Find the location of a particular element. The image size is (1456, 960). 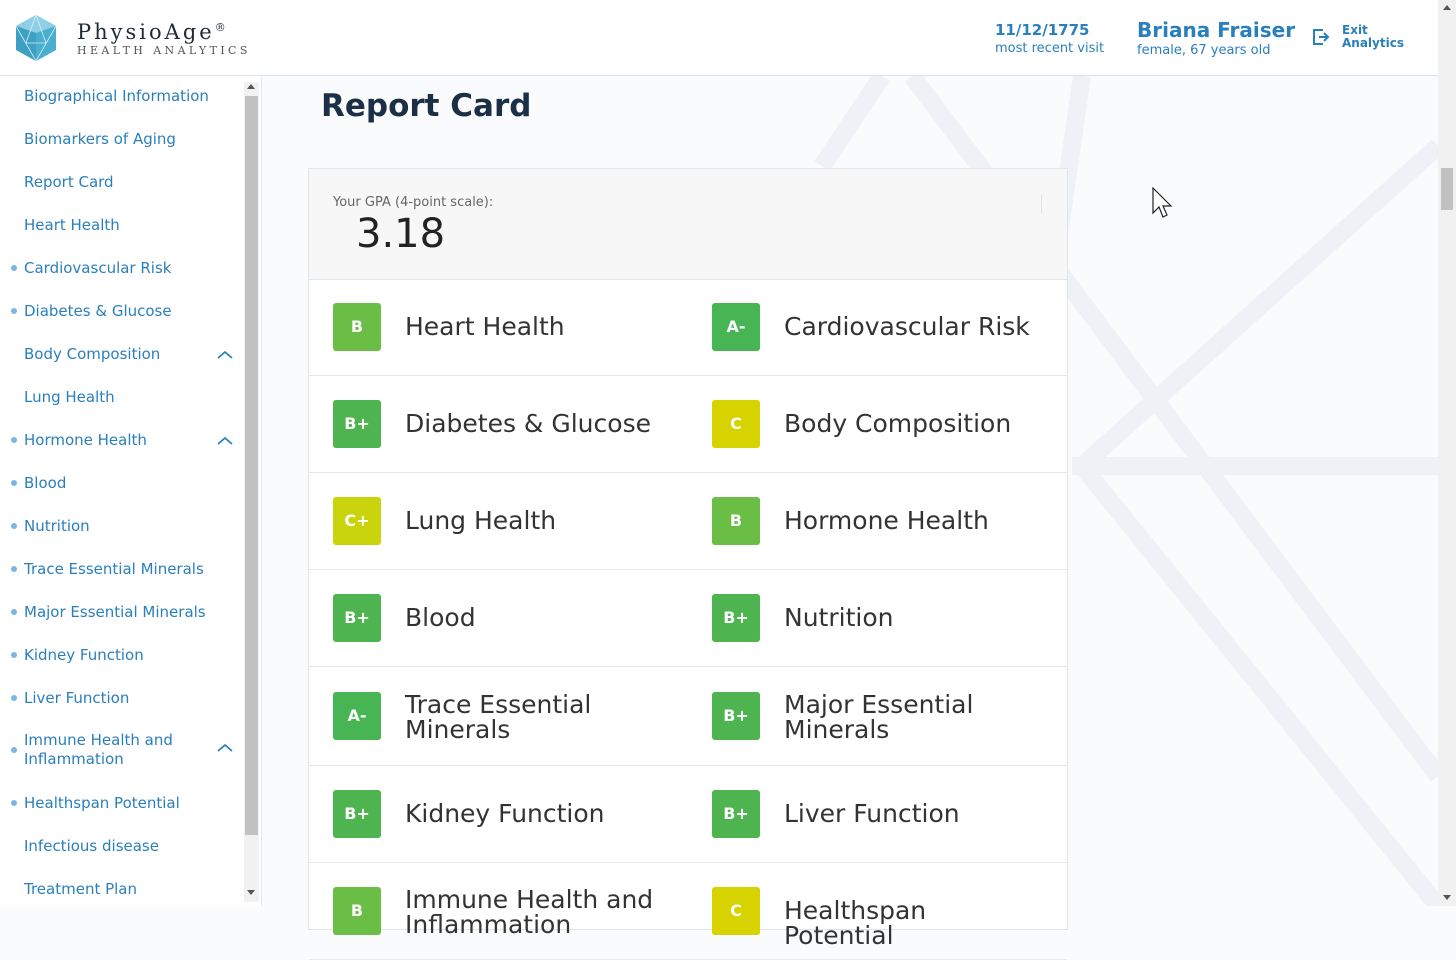

grade-card-body-composition: C Body Composition is located at coordinates (868, 424).